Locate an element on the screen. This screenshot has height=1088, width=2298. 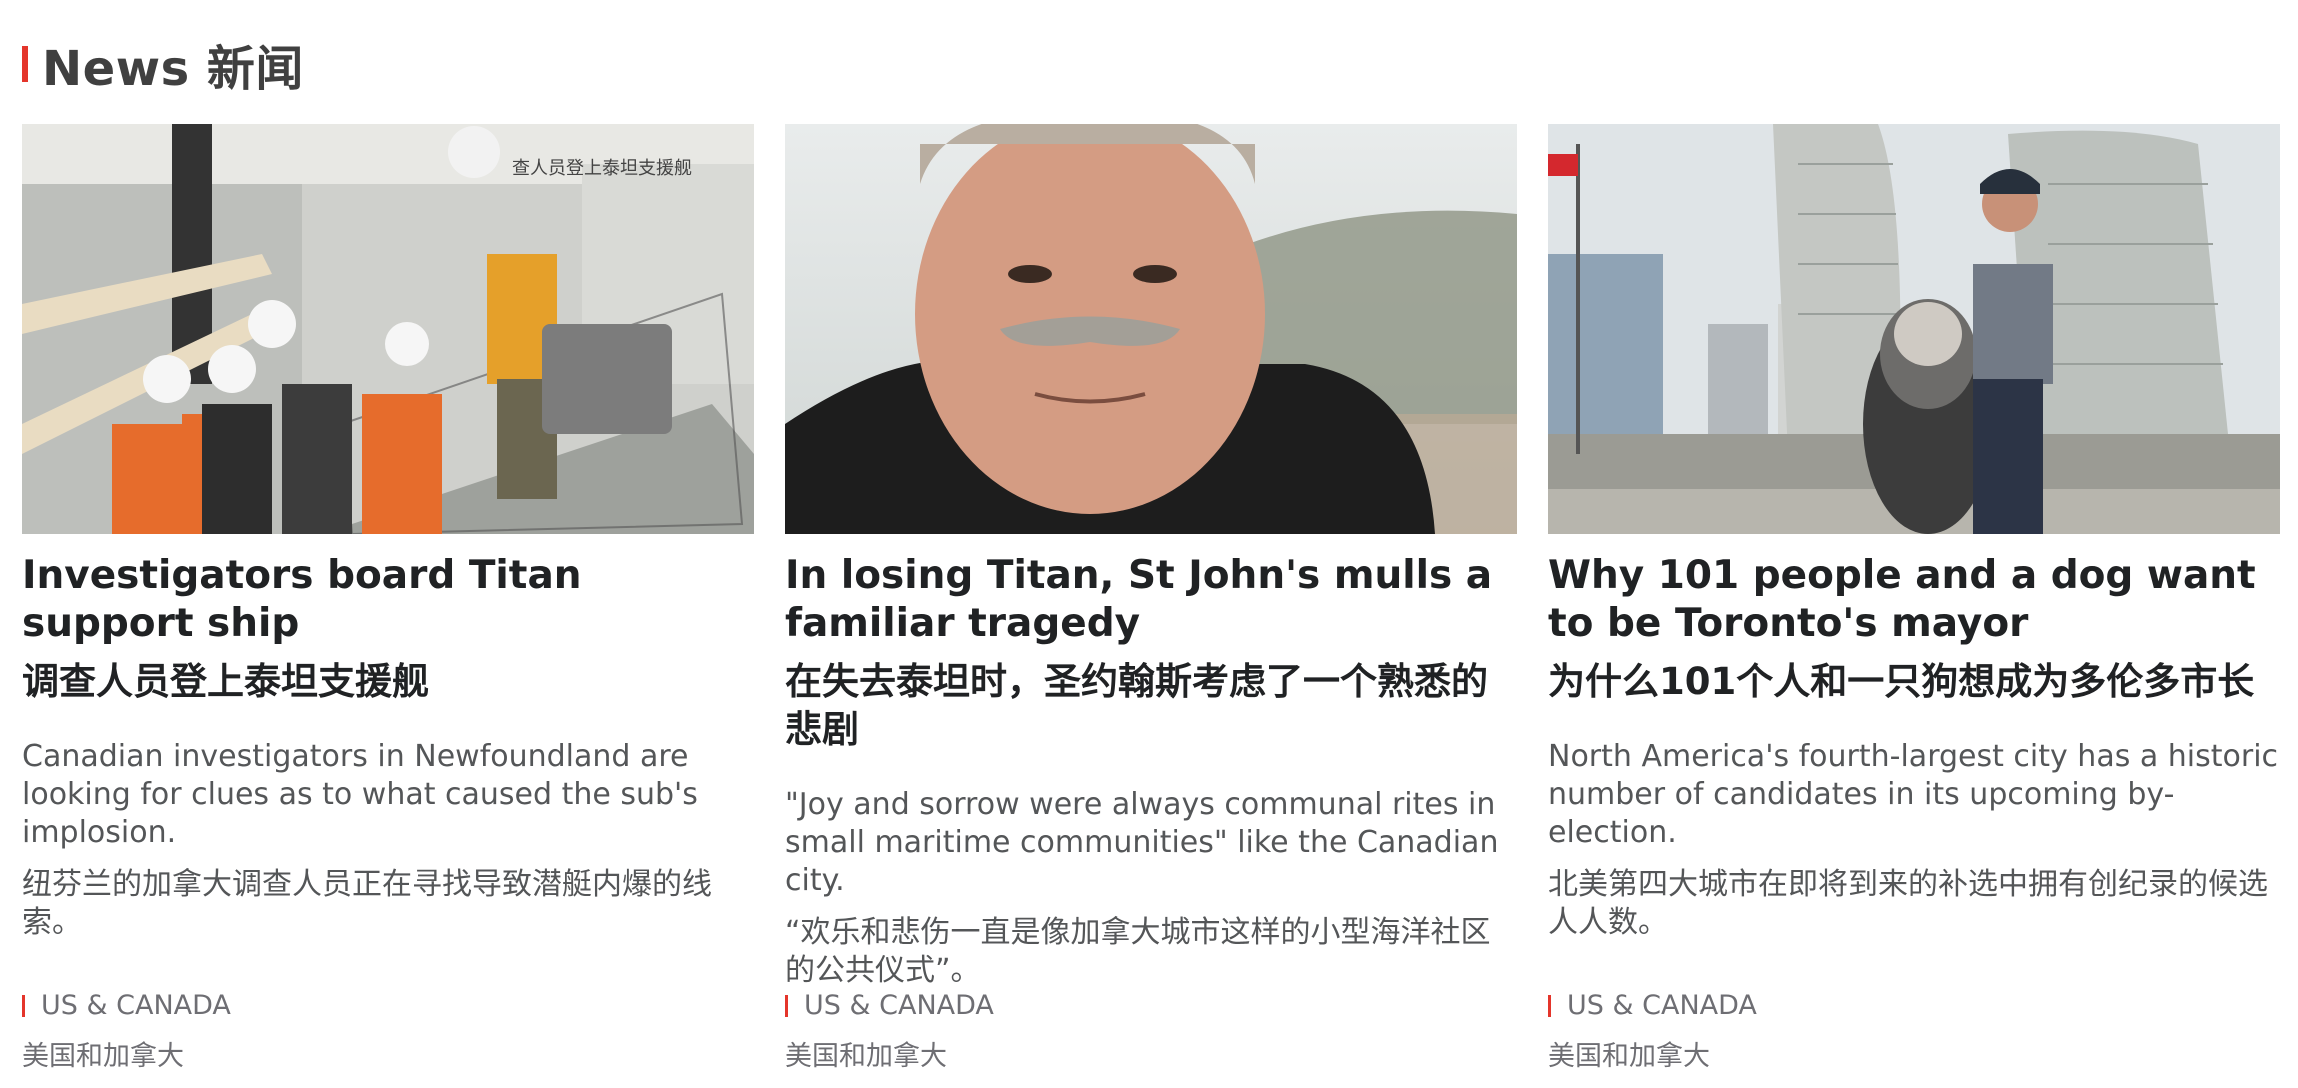
investigators-photo is located at coordinates (388, 329).